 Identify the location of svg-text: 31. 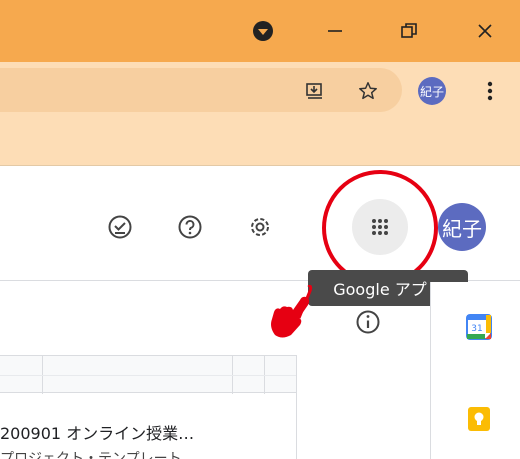
(476, 329).